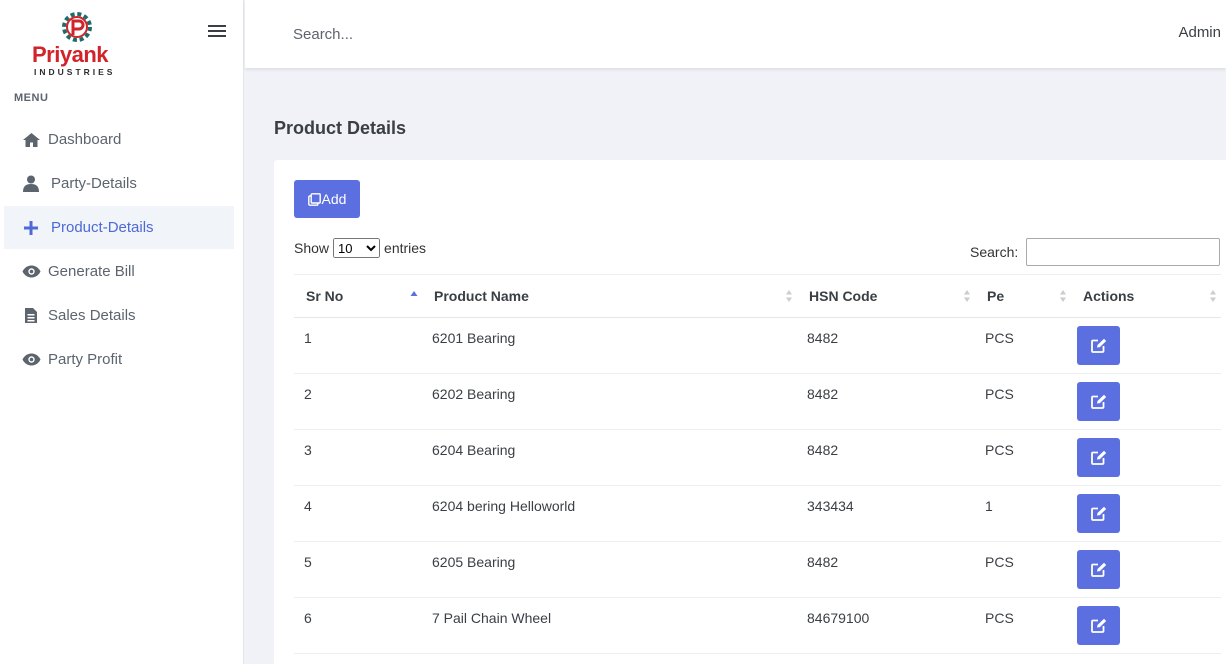  What do you see at coordinates (334, 199) in the screenshot?
I see `add-button-label: Add` at bounding box center [334, 199].